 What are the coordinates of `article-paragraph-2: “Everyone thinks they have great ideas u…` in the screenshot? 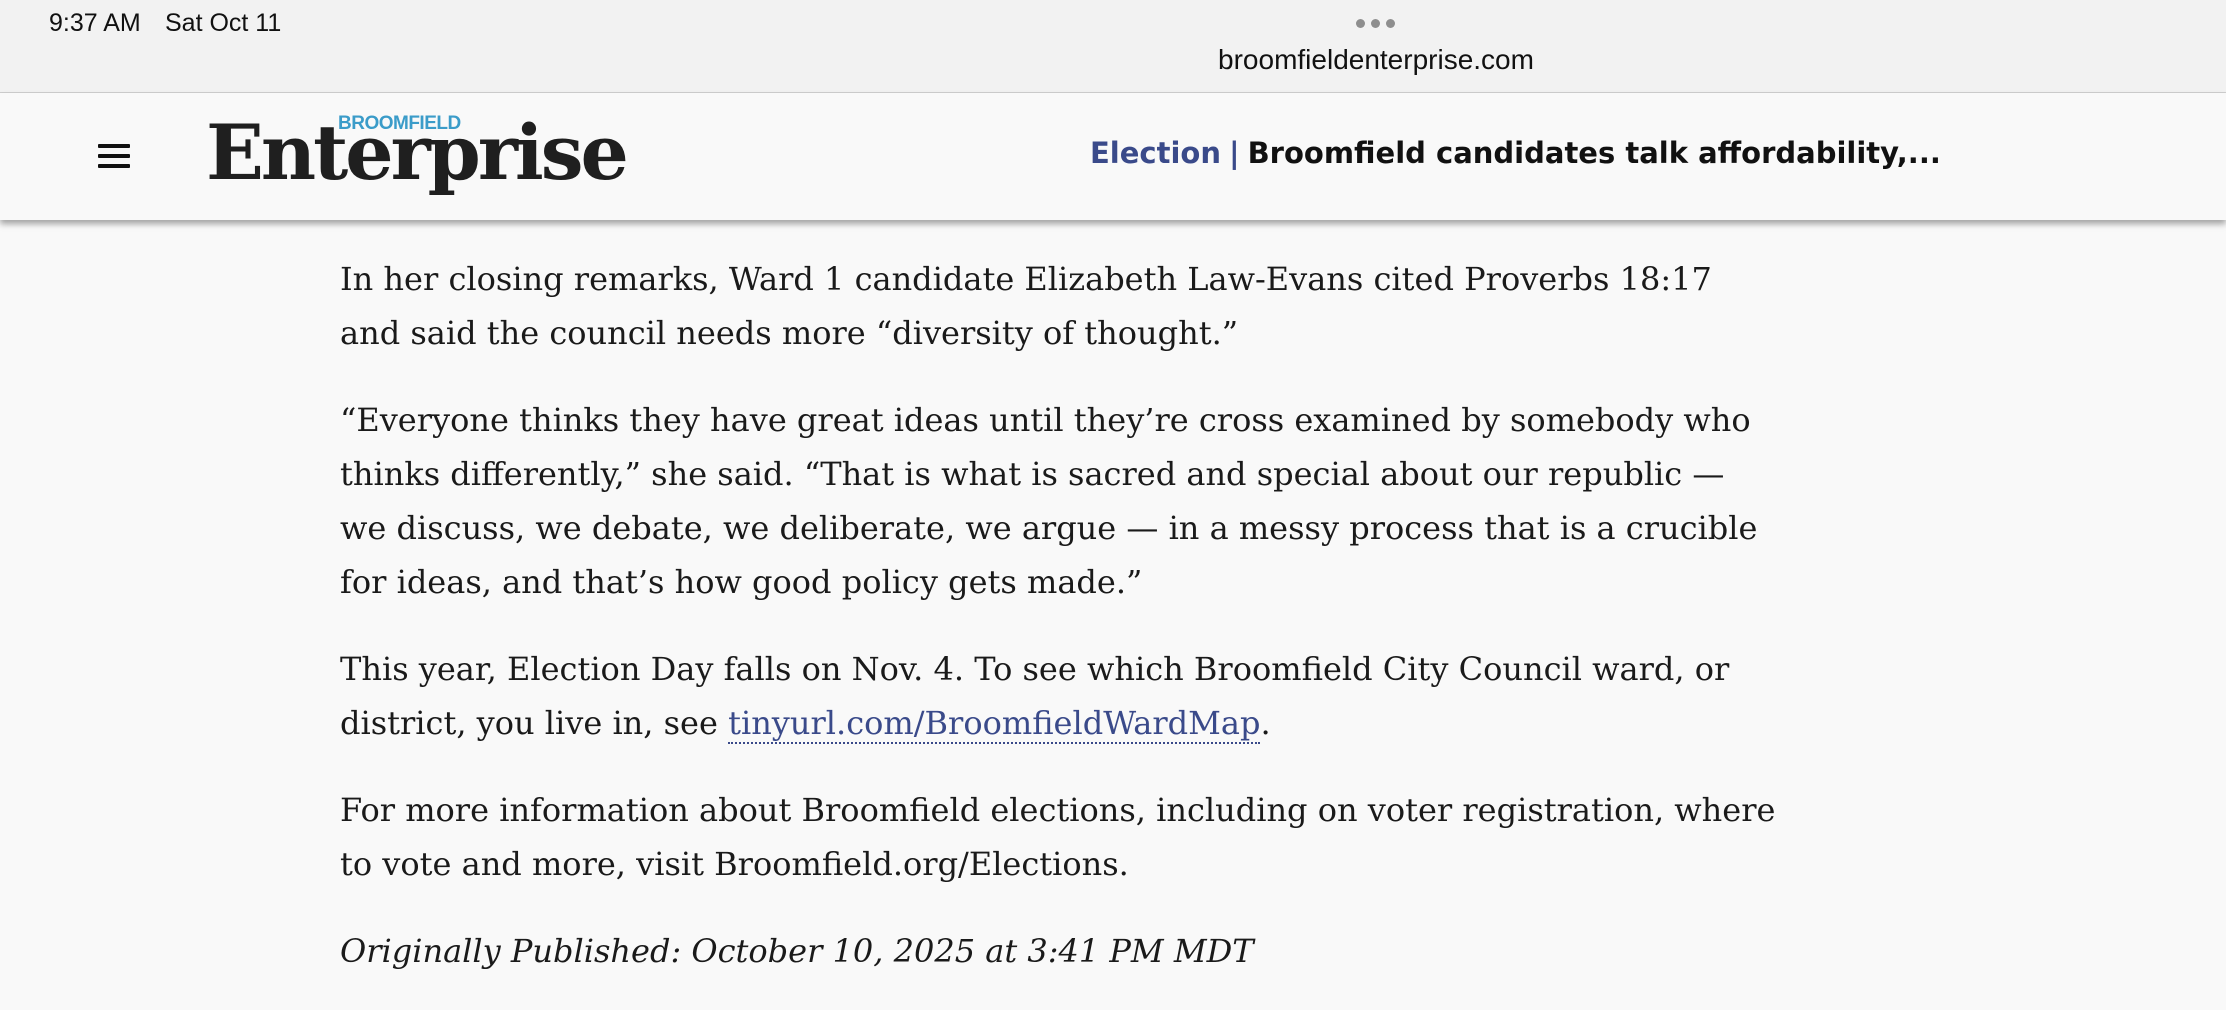 It's located at (1049, 501).